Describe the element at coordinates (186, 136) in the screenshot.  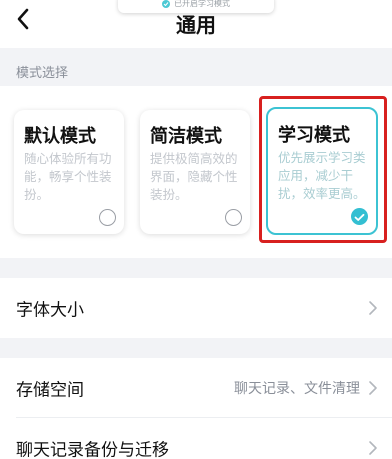
I see `mode-card-title: 简洁模式` at that location.